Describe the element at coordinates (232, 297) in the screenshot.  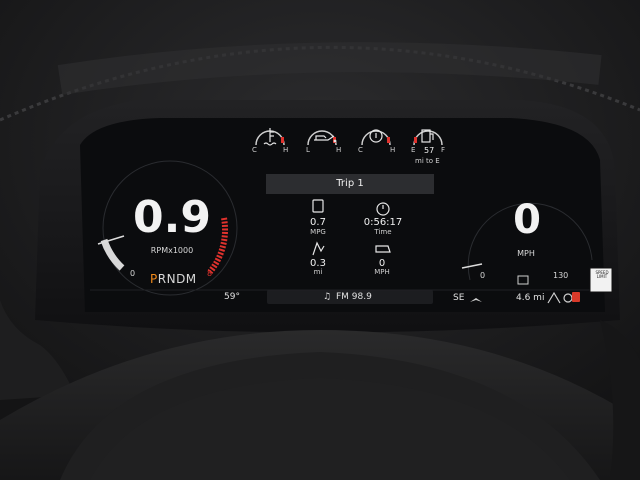
I see `outside-temp: 59°` at that location.